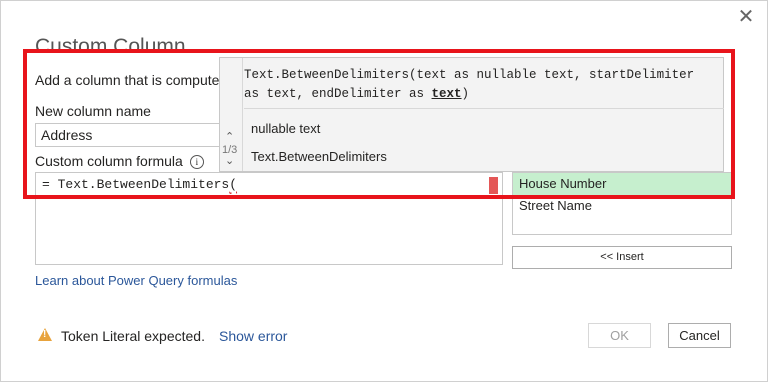 This screenshot has height=382, width=768. I want to click on learn-formulas-link: Learn about Power Query formulas, so click(136, 280).